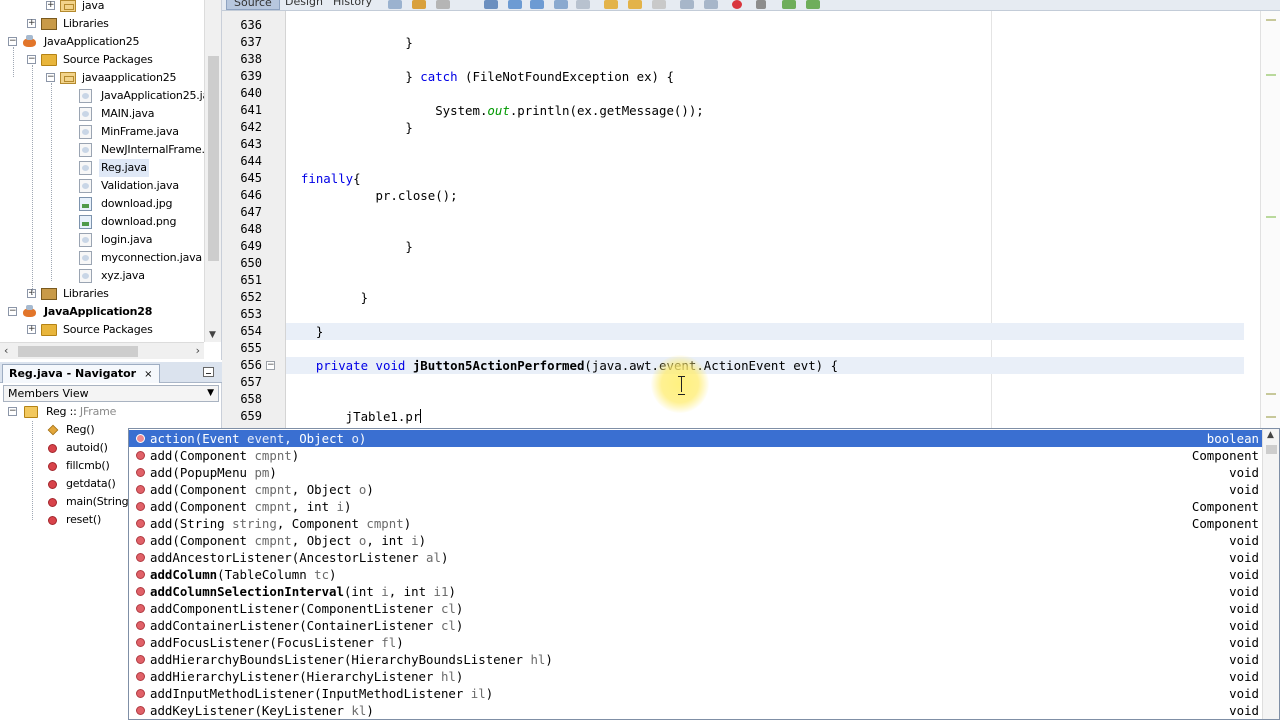 Image resolution: width=1280 pixels, height=720 pixels. I want to click on tree-item-download-png: download.png, so click(102, 222).